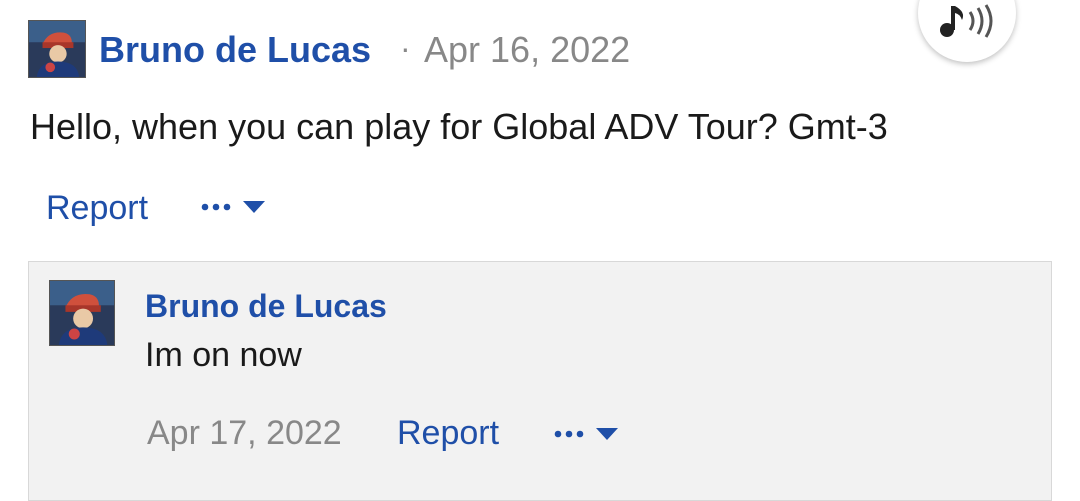 This screenshot has height=501, width=1080. What do you see at coordinates (235, 50) in the screenshot?
I see `comment-author-link: Bruno de Lucas` at bounding box center [235, 50].